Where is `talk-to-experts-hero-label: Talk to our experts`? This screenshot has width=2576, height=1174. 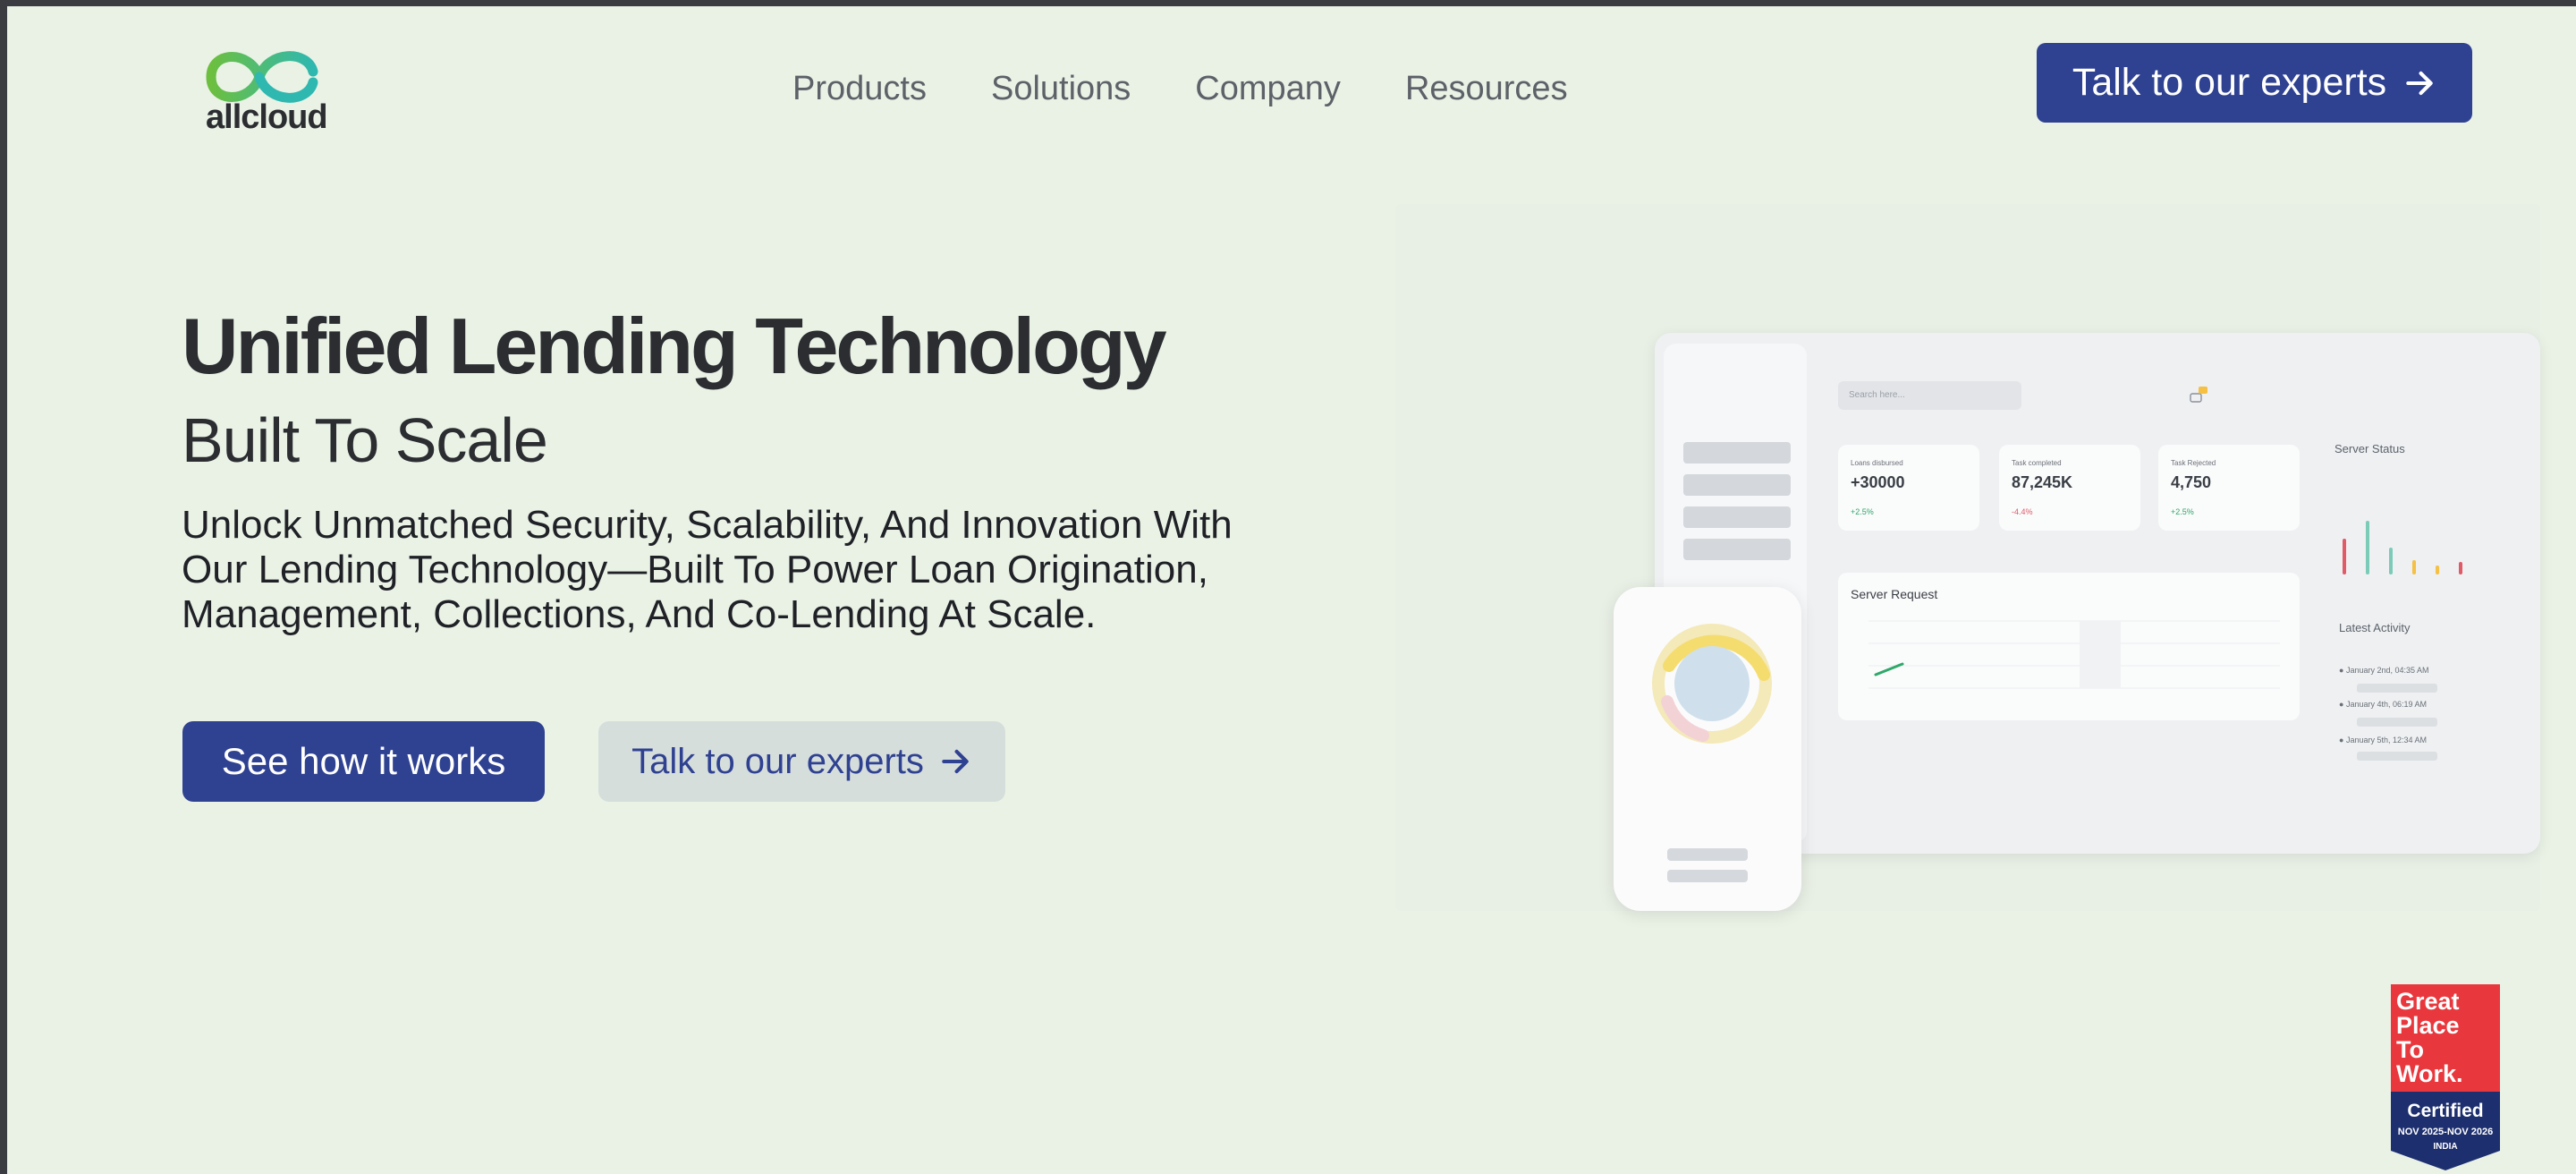 talk-to-experts-hero-label: Talk to our experts is located at coordinates (777, 761).